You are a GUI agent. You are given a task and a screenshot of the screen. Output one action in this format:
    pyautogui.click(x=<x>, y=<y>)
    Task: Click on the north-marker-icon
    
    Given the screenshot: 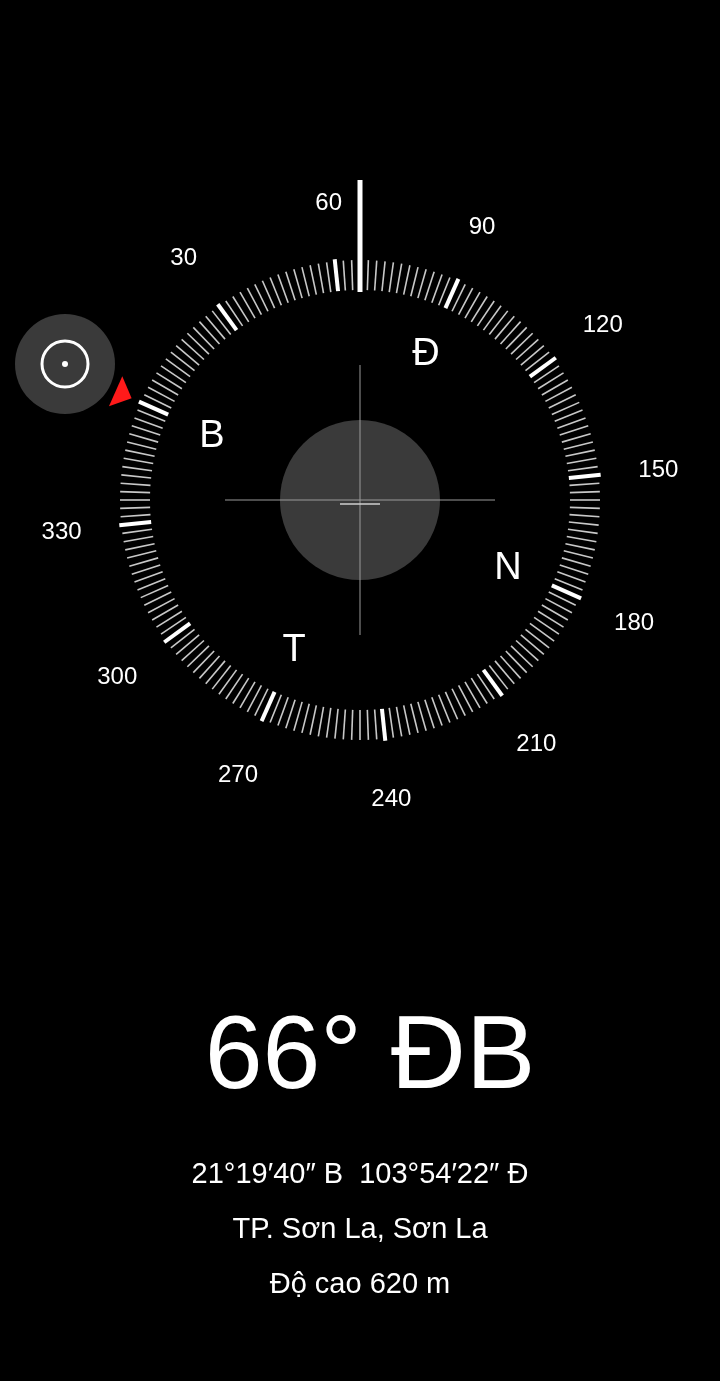 What is the action you would take?
    pyautogui.click(x=120, y=391)
    